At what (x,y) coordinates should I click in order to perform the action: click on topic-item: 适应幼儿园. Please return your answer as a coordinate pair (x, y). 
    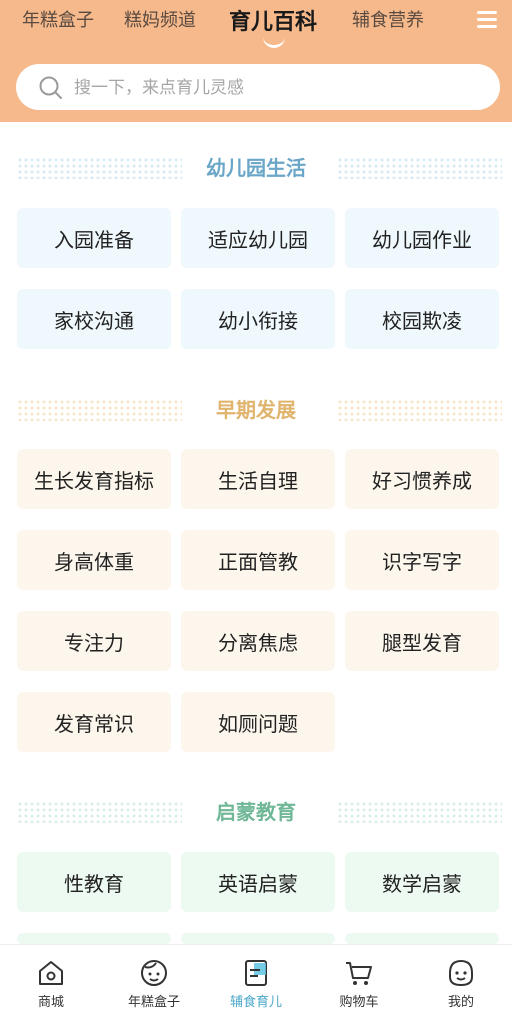
    Looking at the image, I should click on (258, 238).